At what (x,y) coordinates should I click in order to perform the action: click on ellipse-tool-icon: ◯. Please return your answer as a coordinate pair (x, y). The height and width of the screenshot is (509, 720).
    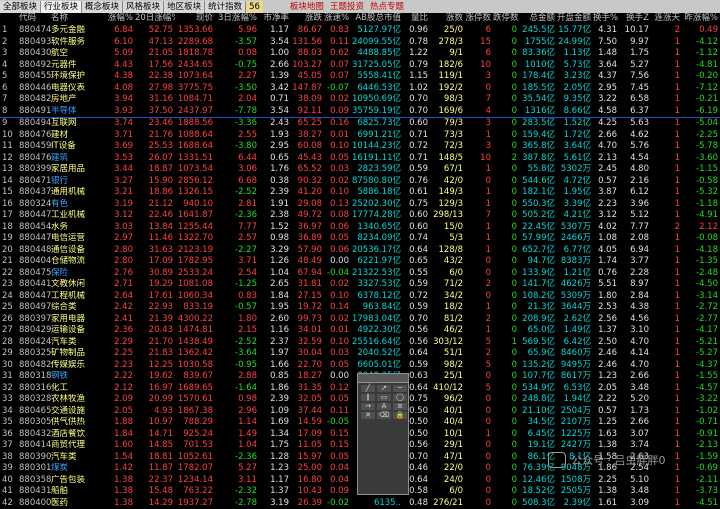
    Looking at the image, I should click on (400, 397).